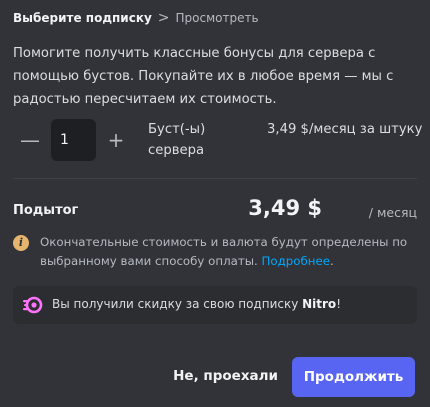 The width and height of the screenshot is (430, 407). I want to click on nitro-exclamation: !, so click(338, 304).